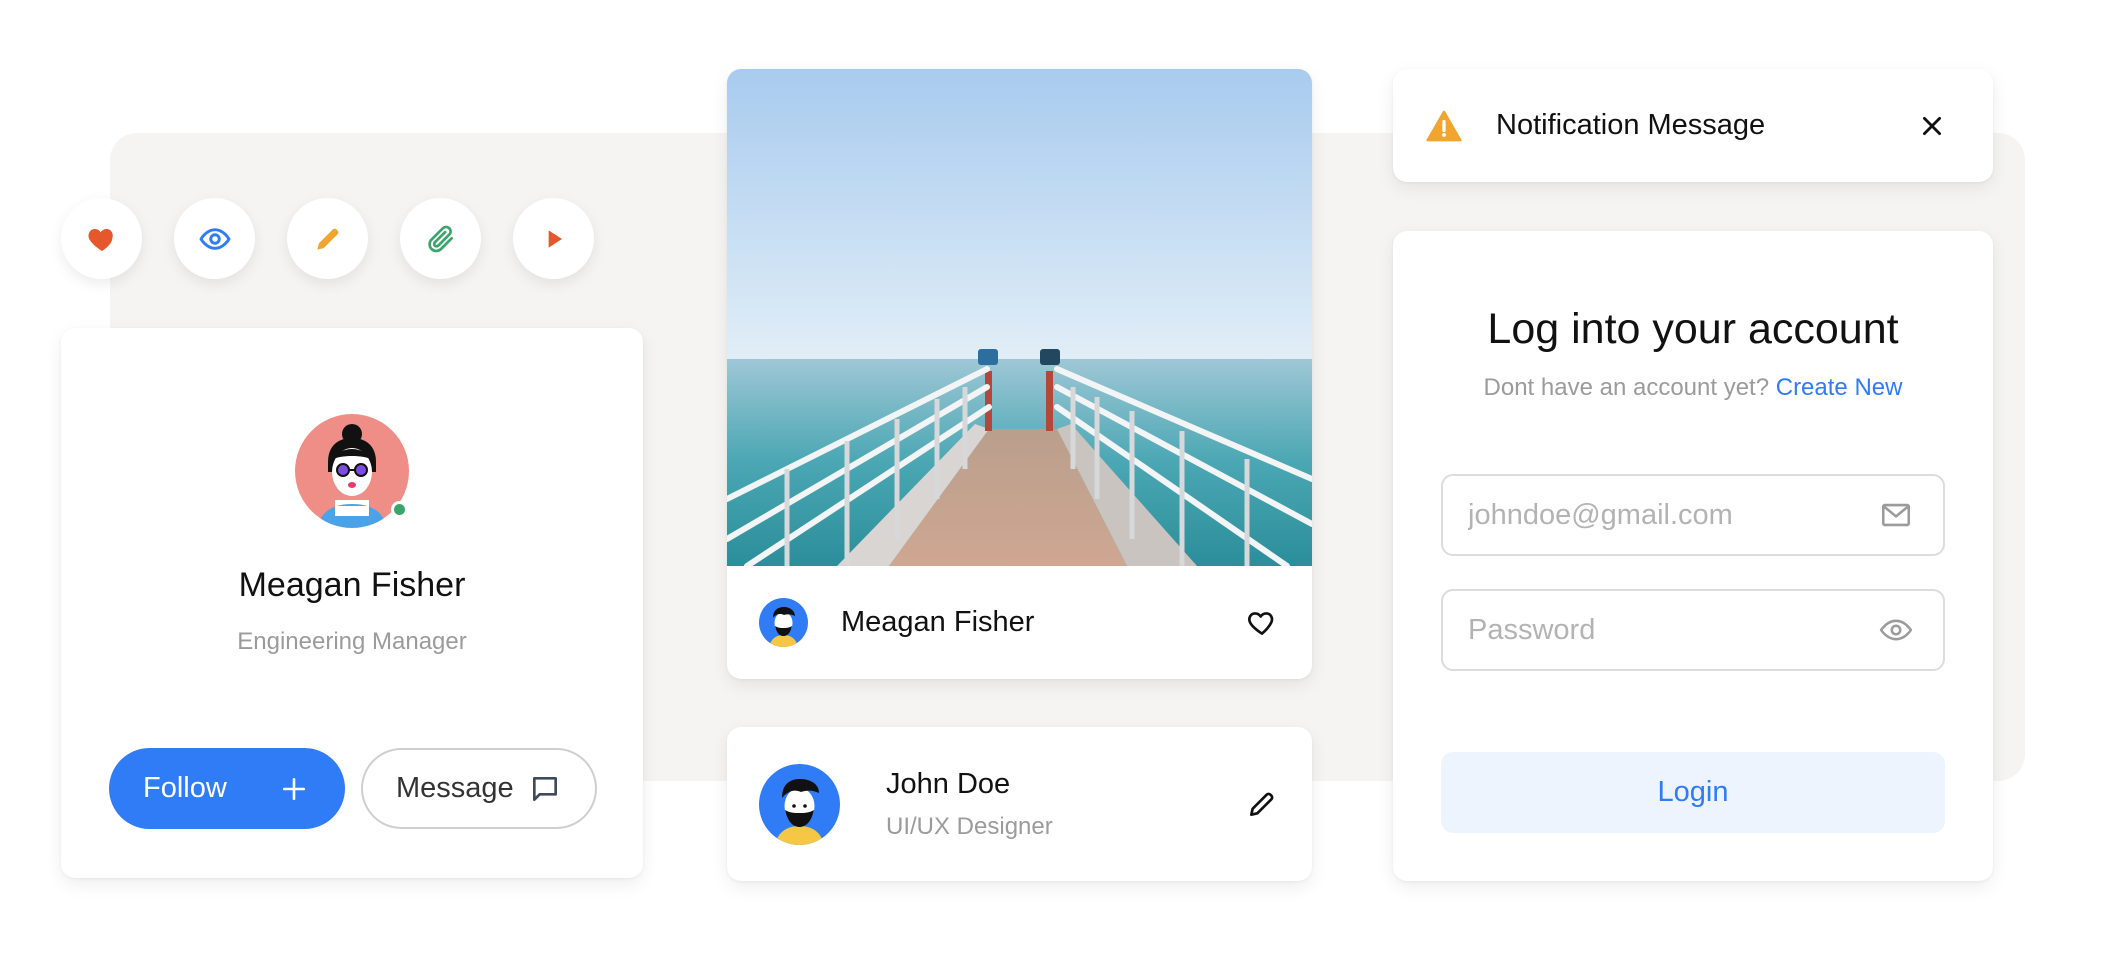 The image size is (2122, 958). What do you see at coordinates (455, 788) in the screenshot?
I see `message-label: Message` at bounding box center [455, 788].